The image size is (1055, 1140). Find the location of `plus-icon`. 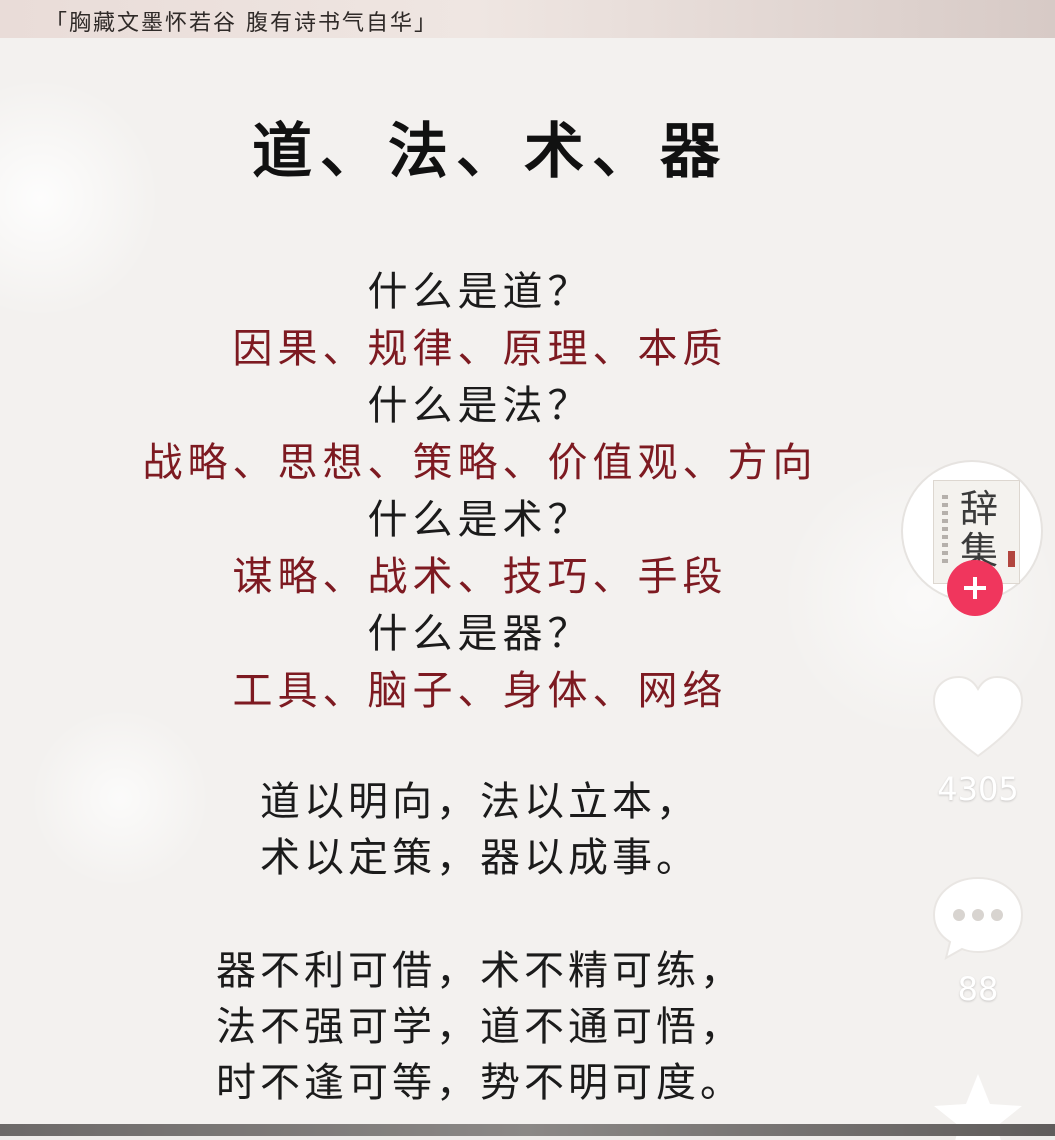

plus-icon is located at coordinates (975, 588).